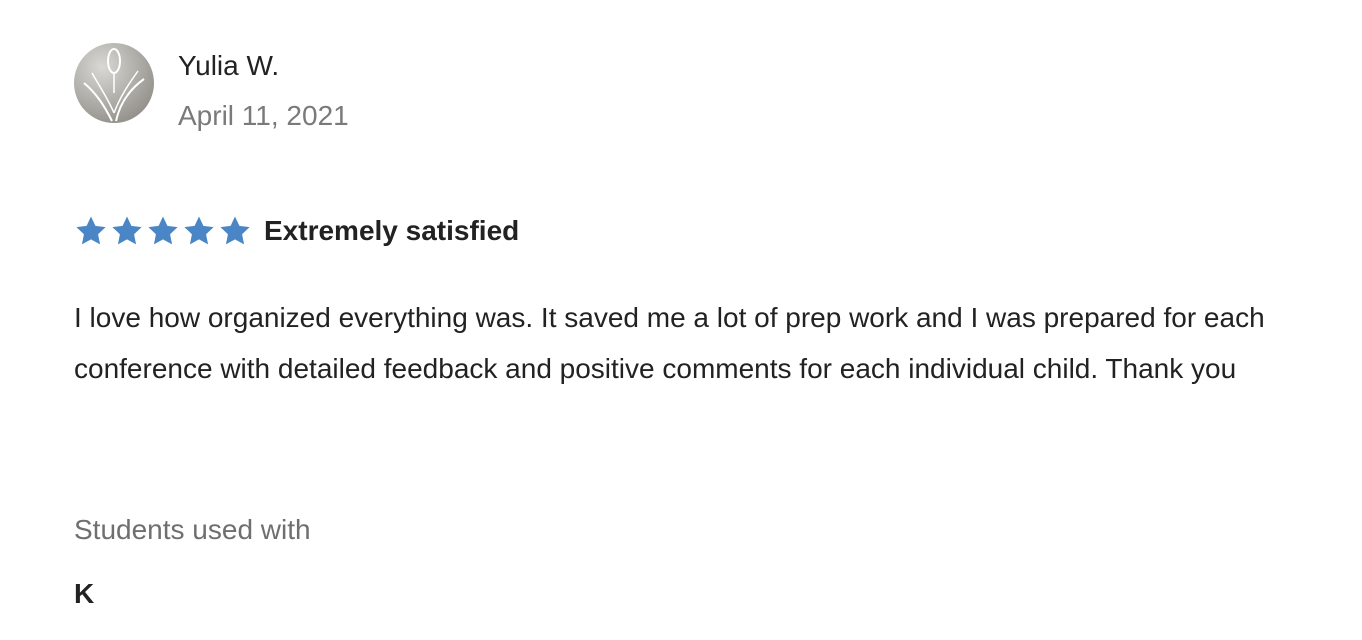 Image resolution: width=1362 pixels, height=640 pixels. What do you see at coordinates (84, 593) in the screenshot?
I see `students-used-value: K` at bounding box center [84, 593].